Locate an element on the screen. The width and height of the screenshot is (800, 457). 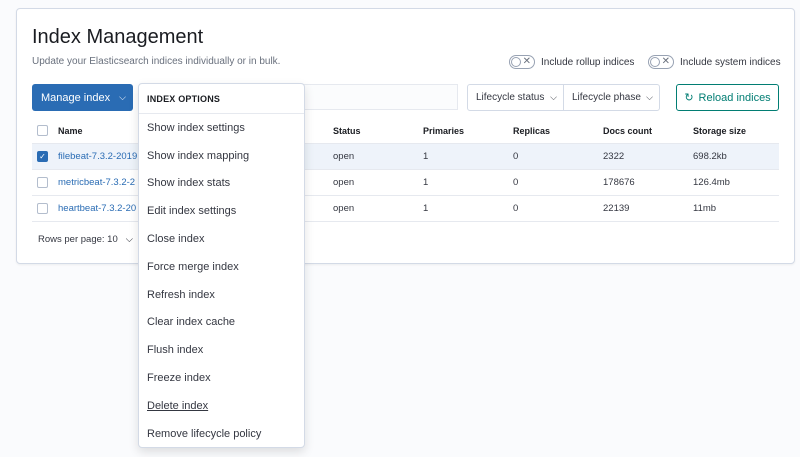
reload-indices-label: Reload indices is located at coordinates (734, 97).